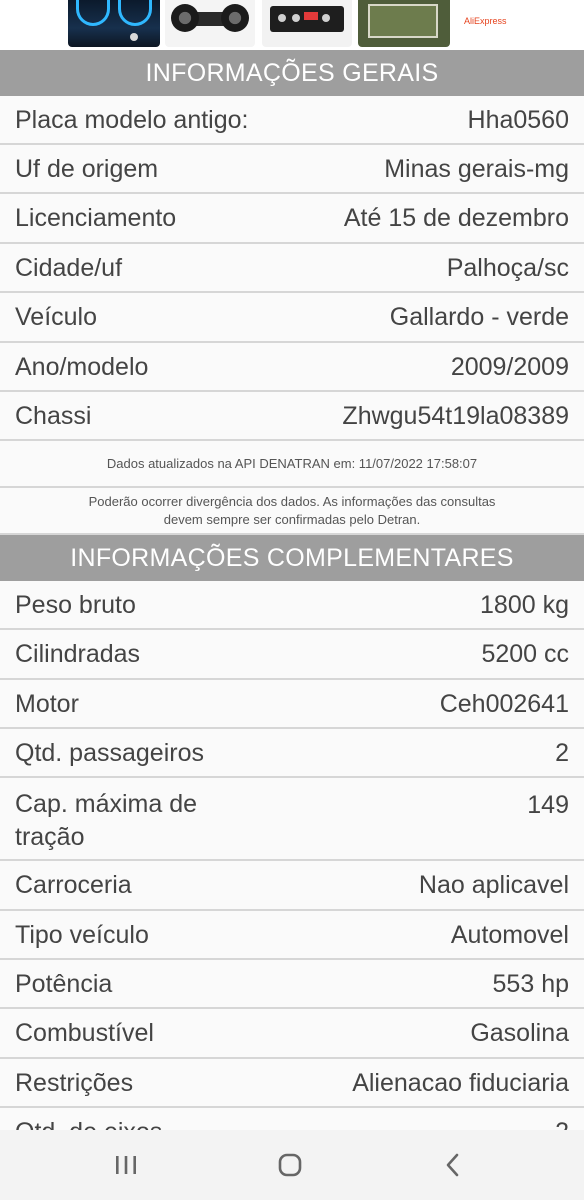 The height and width of the screenshot is (1200, 584). I want to click on row-value: 1800 kg, so click(524, 605).